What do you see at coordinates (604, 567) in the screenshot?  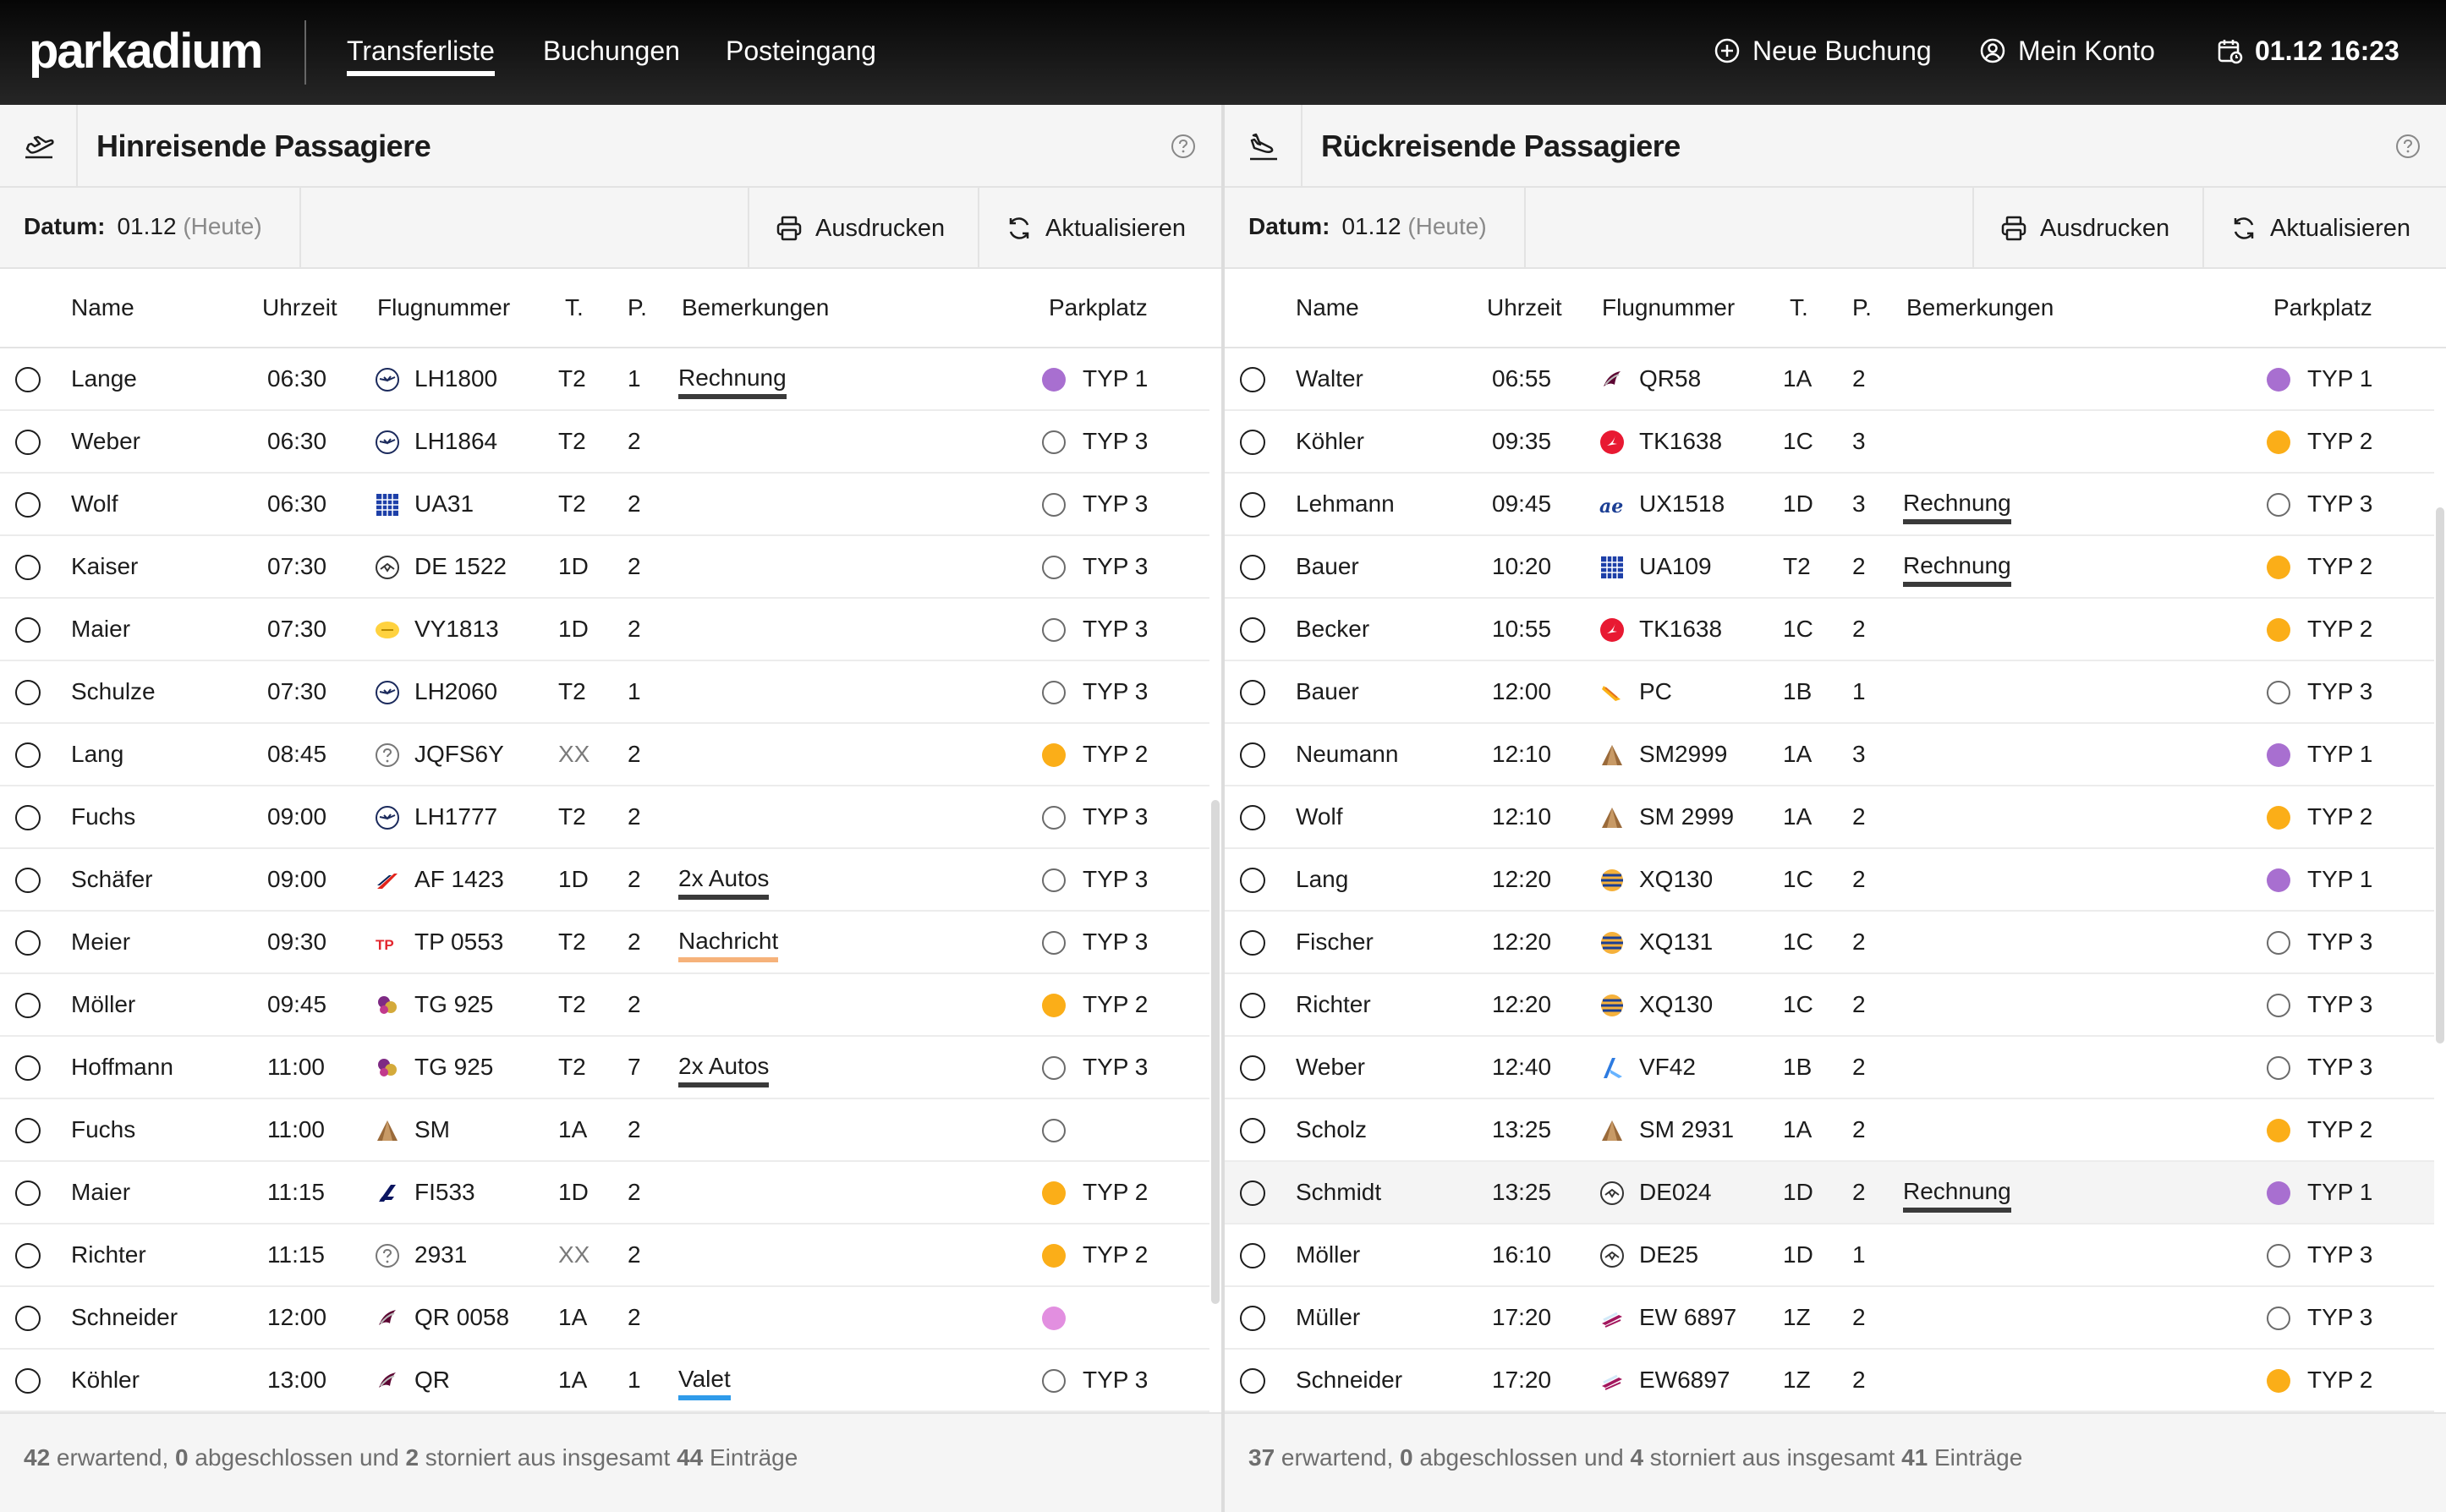 I see `table-row: Kaiser 07:30 DE 1522 1D 2 TYP 3` at bounding box center [604, 567].